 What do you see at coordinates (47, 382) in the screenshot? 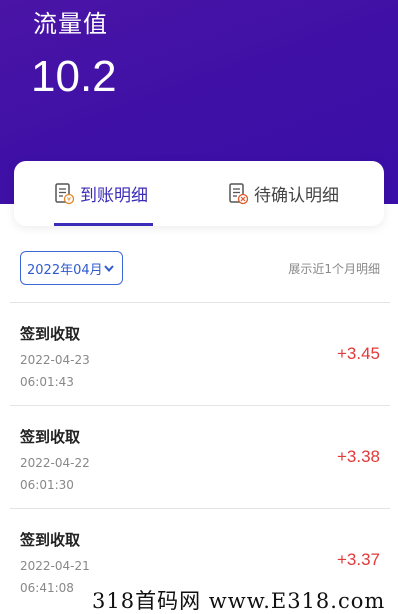
I see `record-time: 06:01:43` at bounding box center [47, 382].